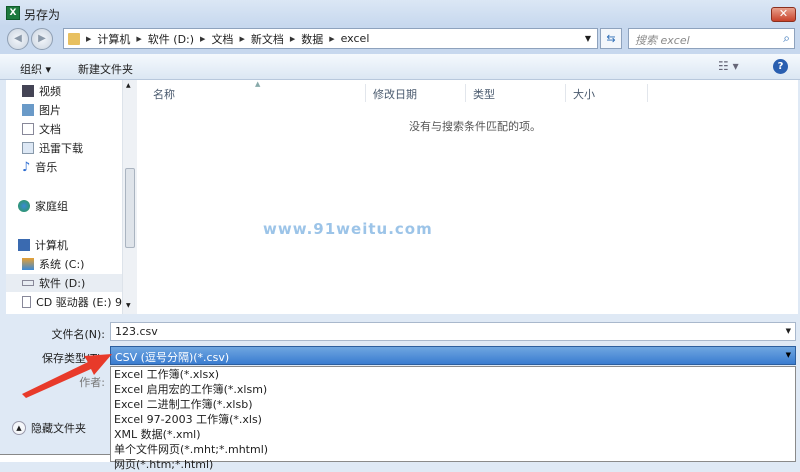  Describe the element at coordinates (222, 39) in the screenshot. I see `breadcrumb-item: 文档` at that location.